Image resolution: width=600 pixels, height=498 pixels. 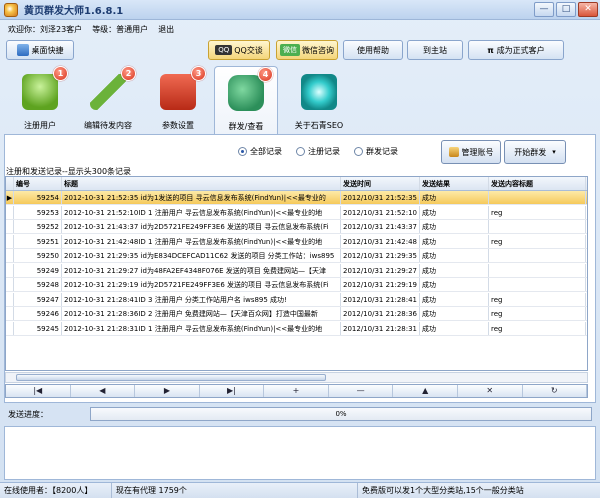 What do you see at coordinates (38, 212) in the screenshot?
I see `cell-id: 59253` at bounding box center [38, 212].